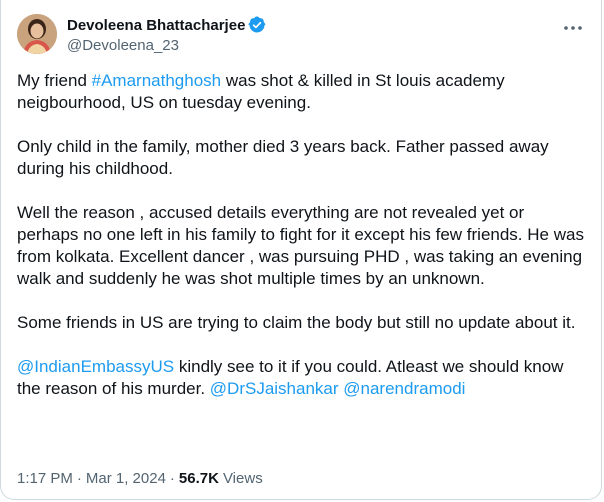  I want to click on hashtag-link: #Amarnathghosh, so click(156, 80).